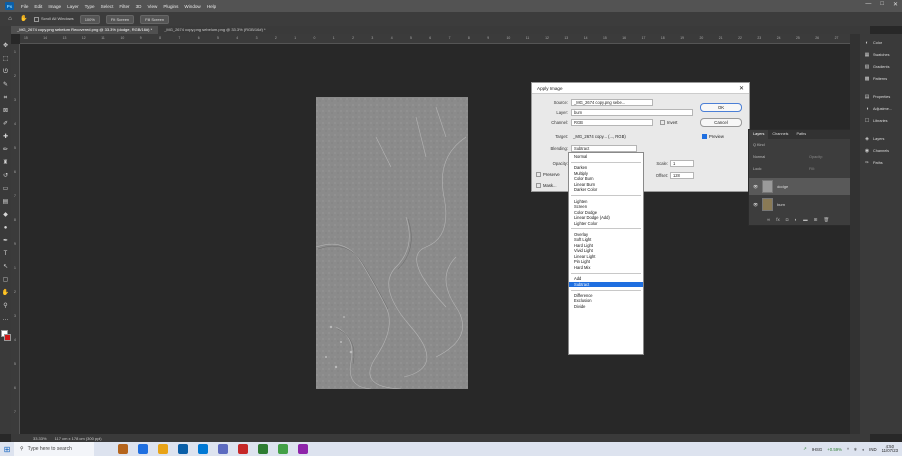 This screenshot has height=456, width=902. What do you see at coordinates (875, 97) in the screenshot?
I see `panel-properties: ▤ Properties` at bounding box center [875, 97].